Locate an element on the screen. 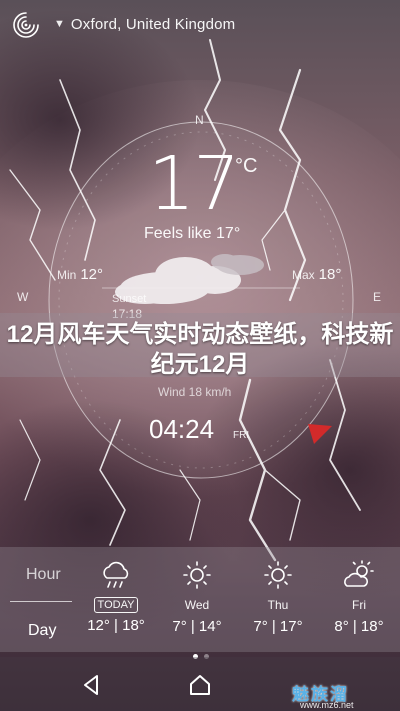  forecast-day-name: TODAY is located at coordinates (116, 605).